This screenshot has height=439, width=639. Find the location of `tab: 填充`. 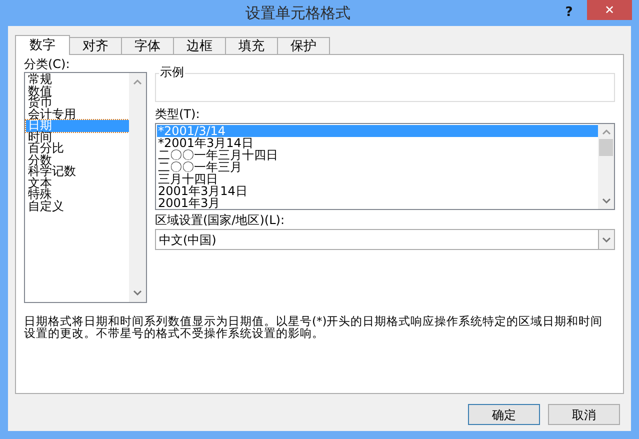

tab: 填充 is located at coordinates (251, 45).